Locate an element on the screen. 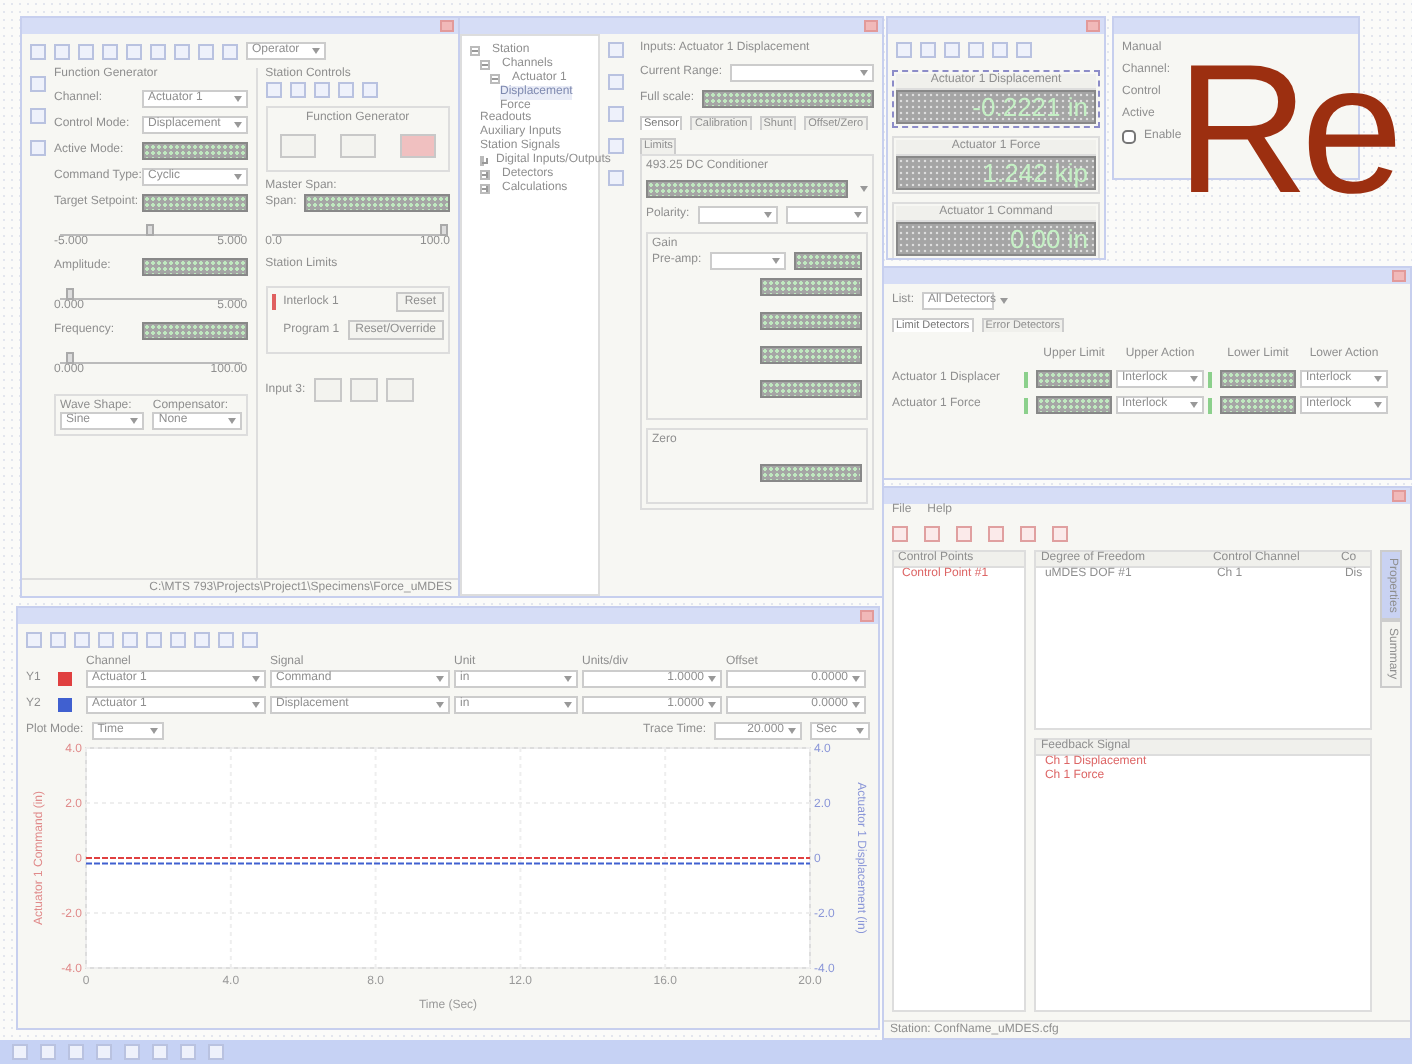 The height and width of the screenshot is (1064, 1412). readout-value: 0.00 in is located at coordinates (996, 238).